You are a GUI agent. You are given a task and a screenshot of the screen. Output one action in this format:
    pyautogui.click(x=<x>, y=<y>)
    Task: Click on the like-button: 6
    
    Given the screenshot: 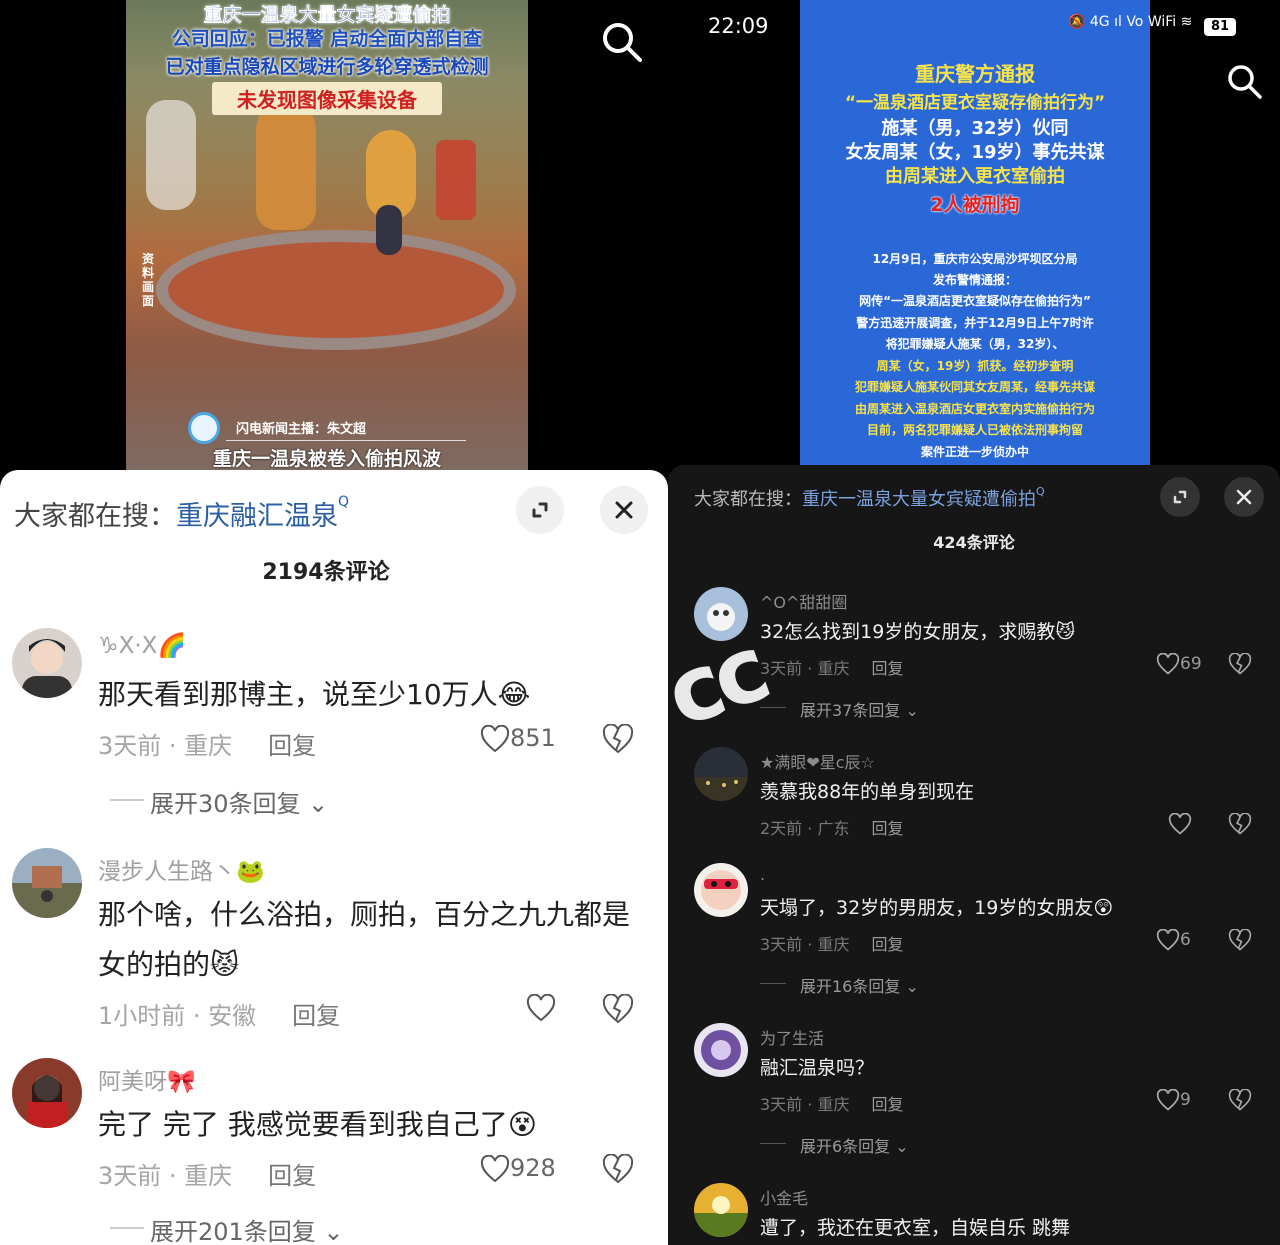 What is the action you would take?
    pyautogui.click(x=1173, y=940)
    